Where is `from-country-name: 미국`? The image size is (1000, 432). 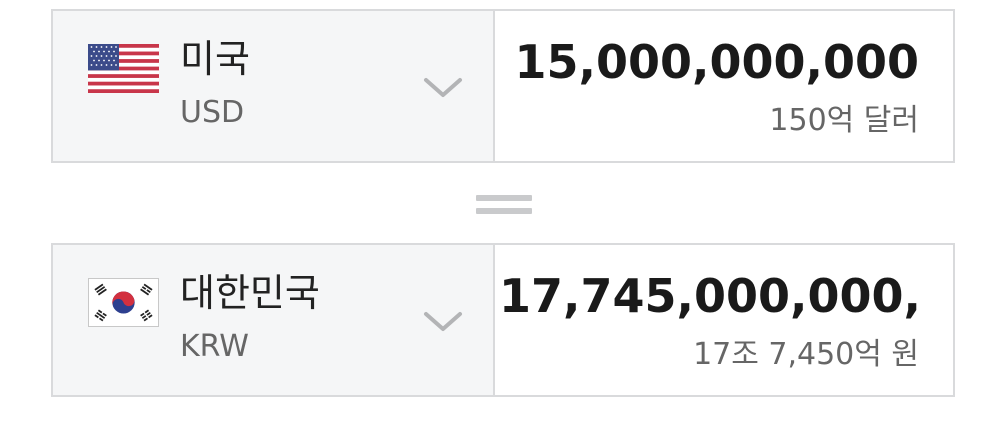
from-country-name: 미국 is located at coordinates (215, 59).